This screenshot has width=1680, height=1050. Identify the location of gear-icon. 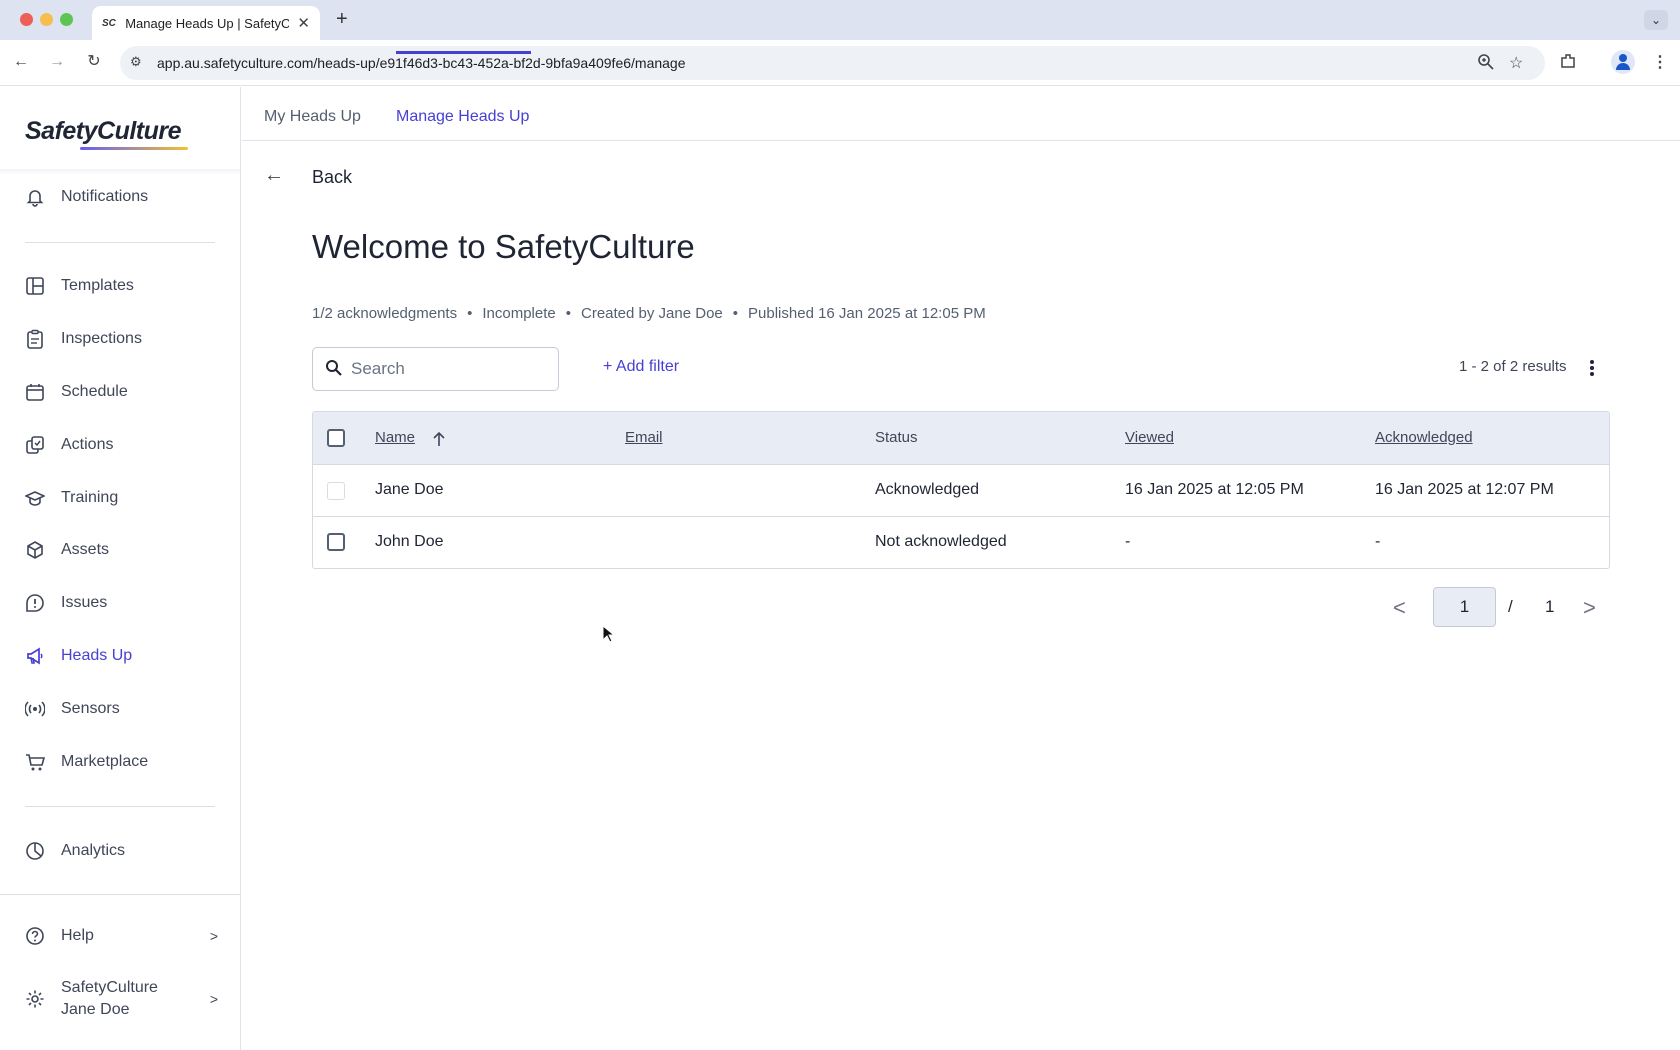
(35, 999).